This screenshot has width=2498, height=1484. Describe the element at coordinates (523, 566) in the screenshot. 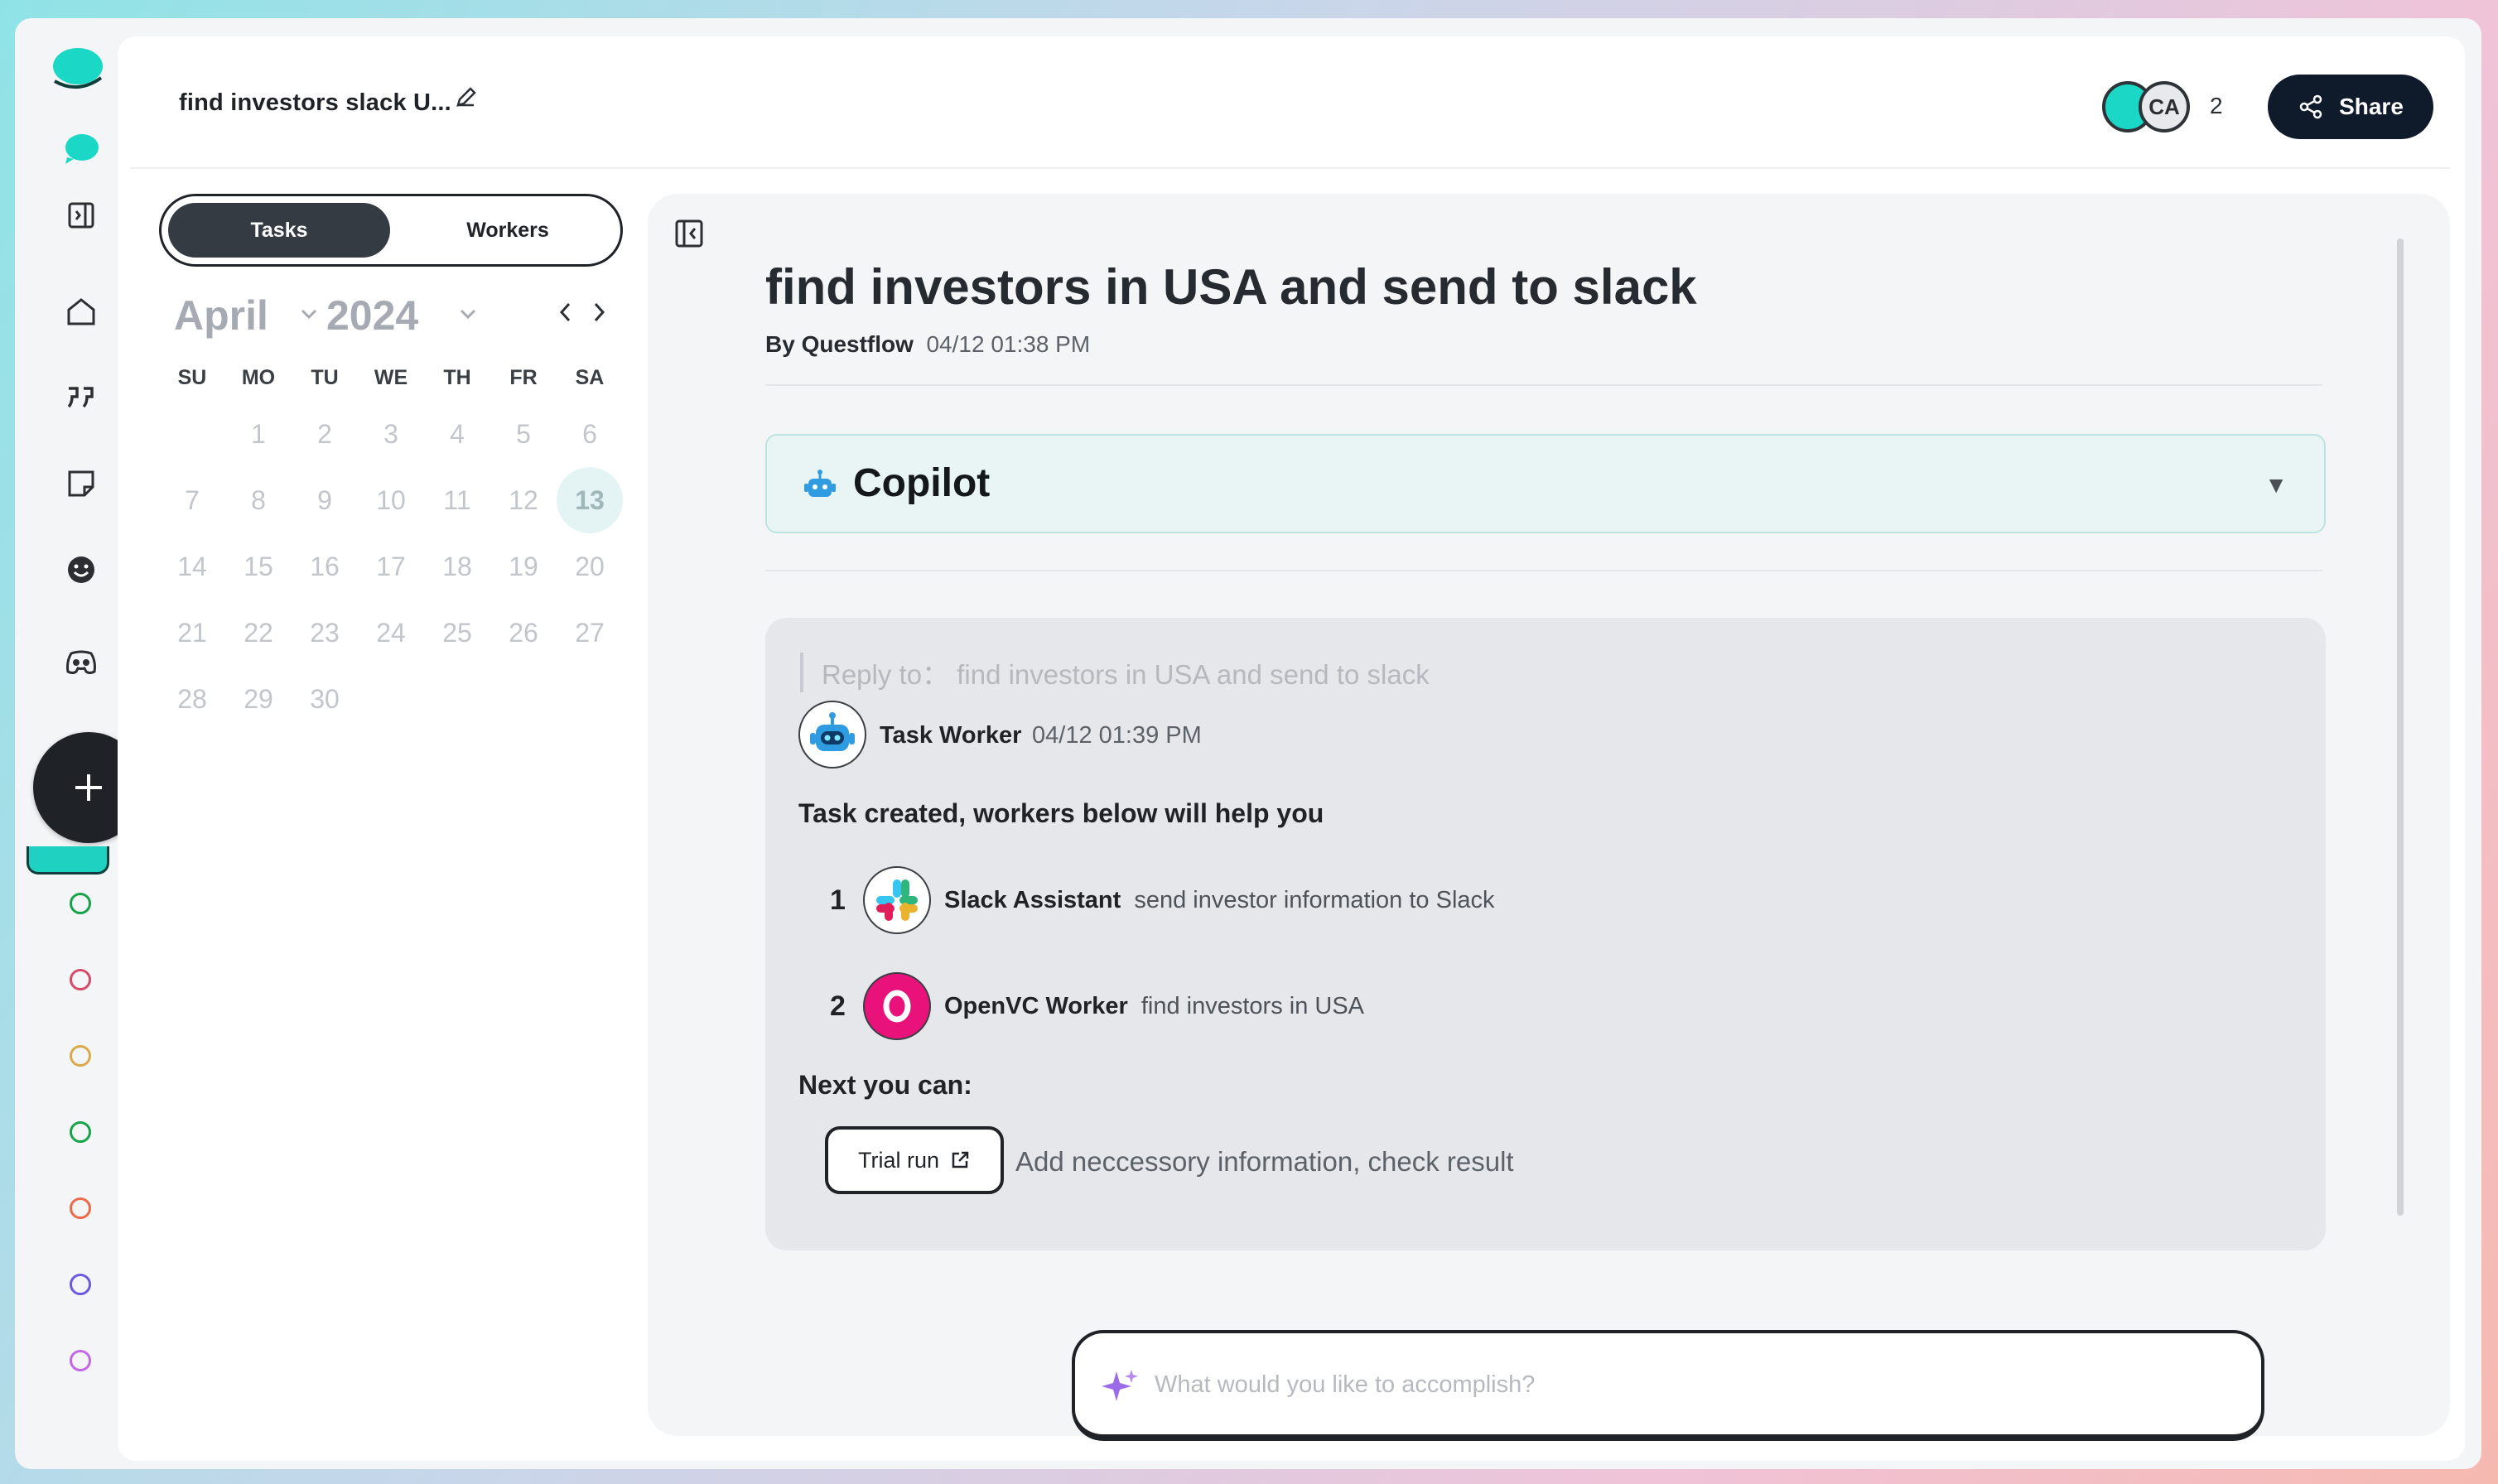

I see `calendar-day: 19` at that location.